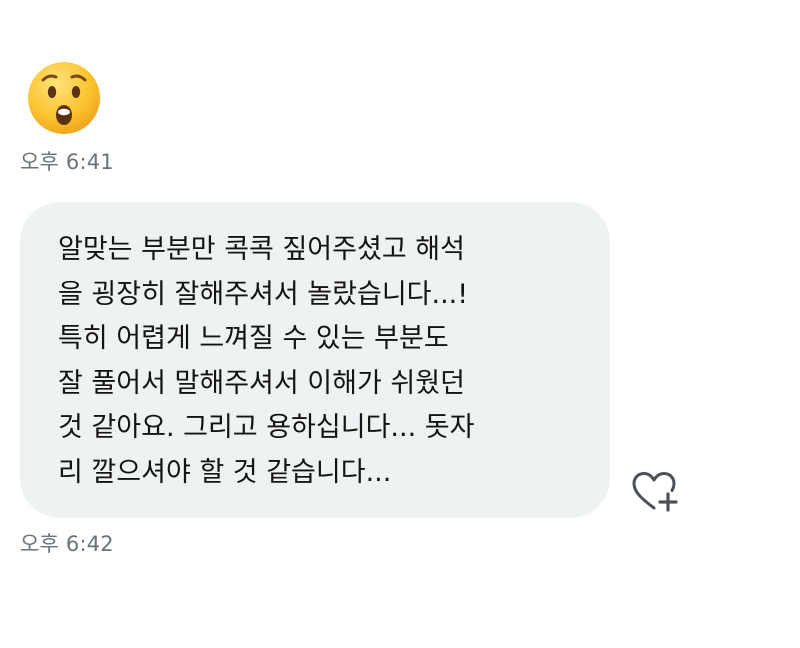  What do you see at coordinates (64, 98) in the screenshot?
I see `hushed-face-emoji` at bounding box center [64, 98].